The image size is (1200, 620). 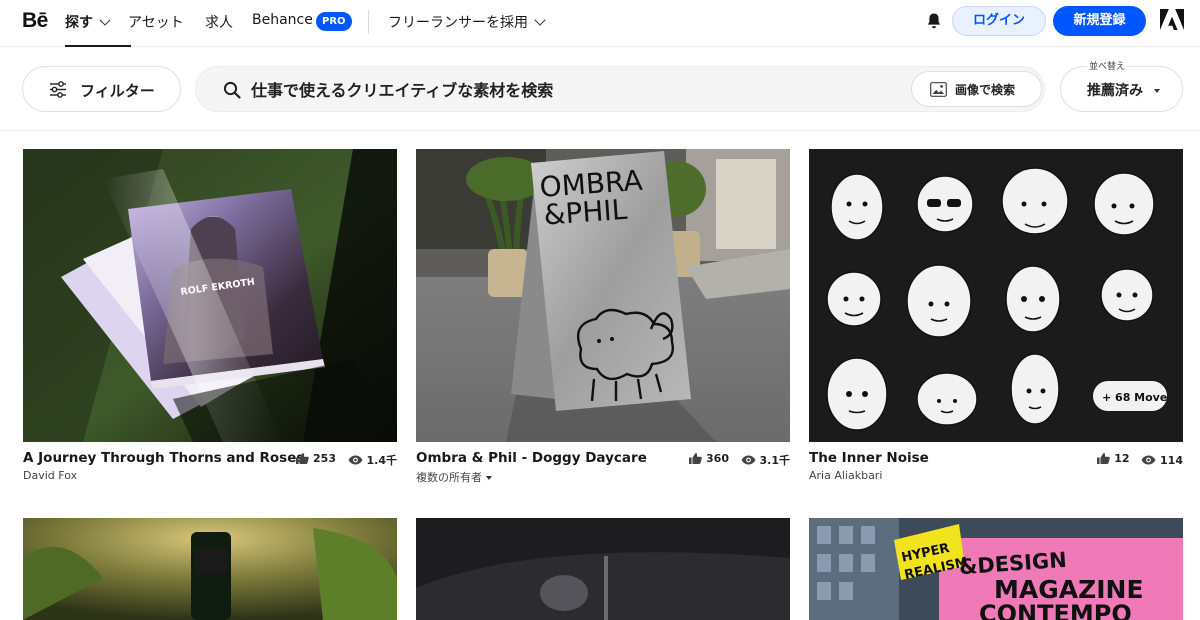 What do you see at coordinates (1055, 610) in the screenshot?
I see `magazine-text-line3: CONTEMPO` at bounding box center [1055, 610].